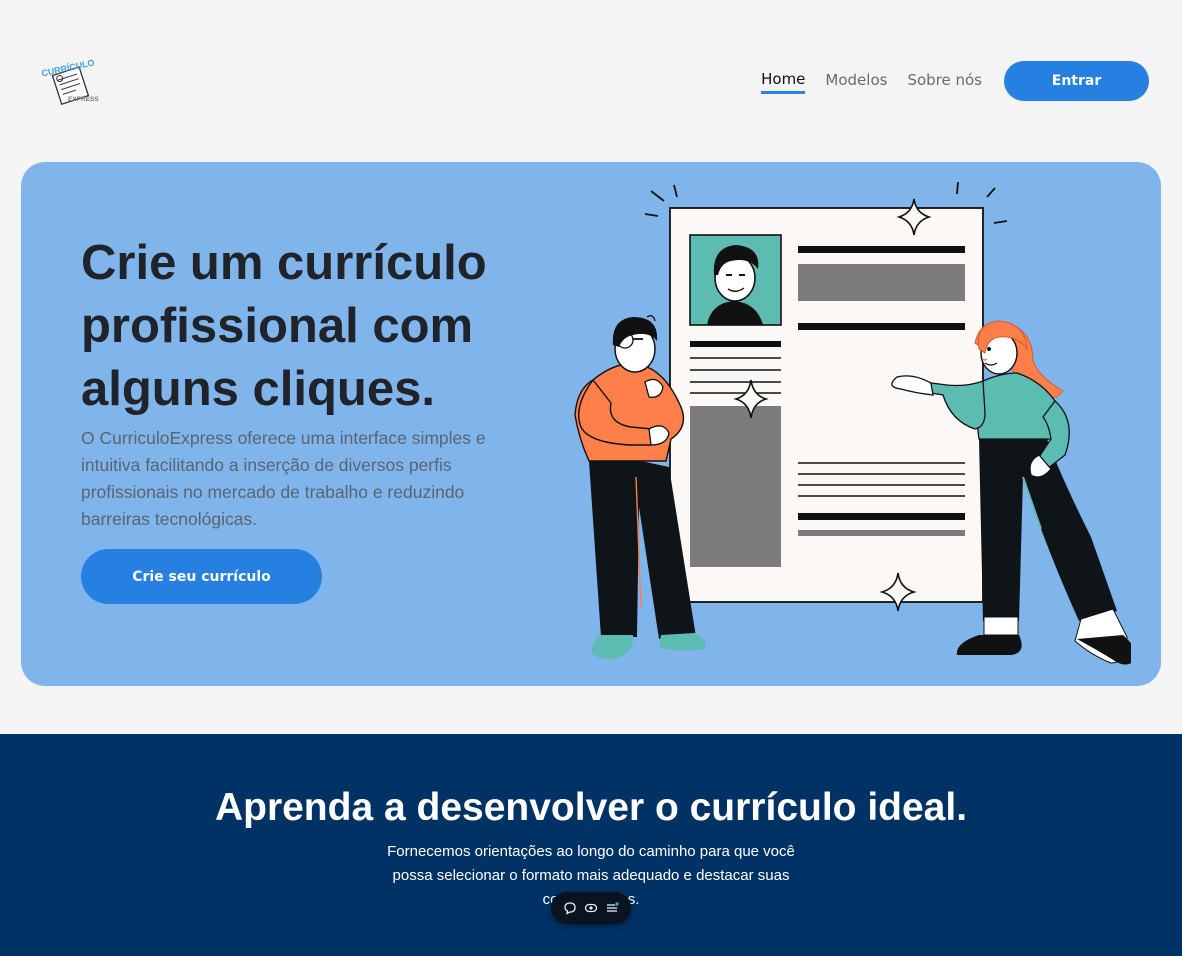 Image resolution: width=1182 pixels, height=956 pixels. I want to click on comment-icon, so click(570, 908).